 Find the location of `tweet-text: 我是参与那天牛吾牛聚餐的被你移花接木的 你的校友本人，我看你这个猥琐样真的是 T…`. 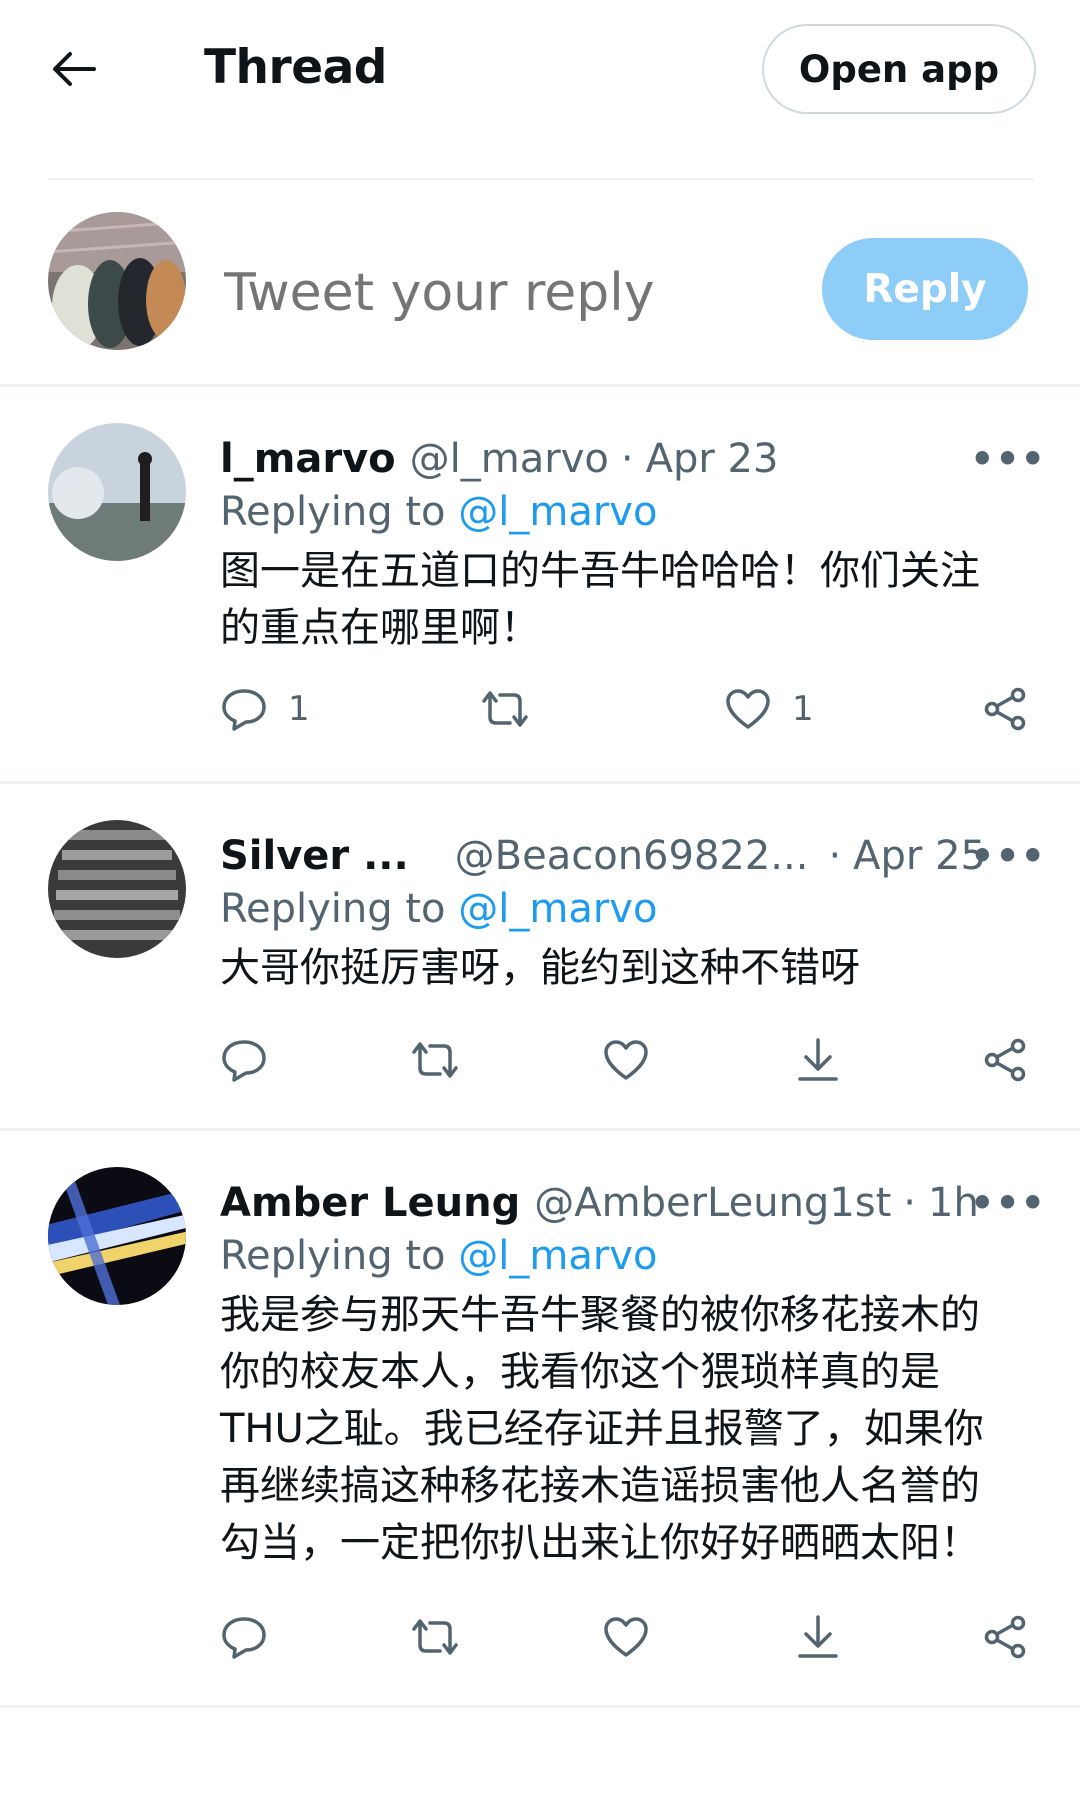

tweet-text: 我是参与那天牛吾牛聚餐的被你移花接木的 你的校友本人，我看你这个猥琐样真的是 T… is located at coordinates (602, 1429).